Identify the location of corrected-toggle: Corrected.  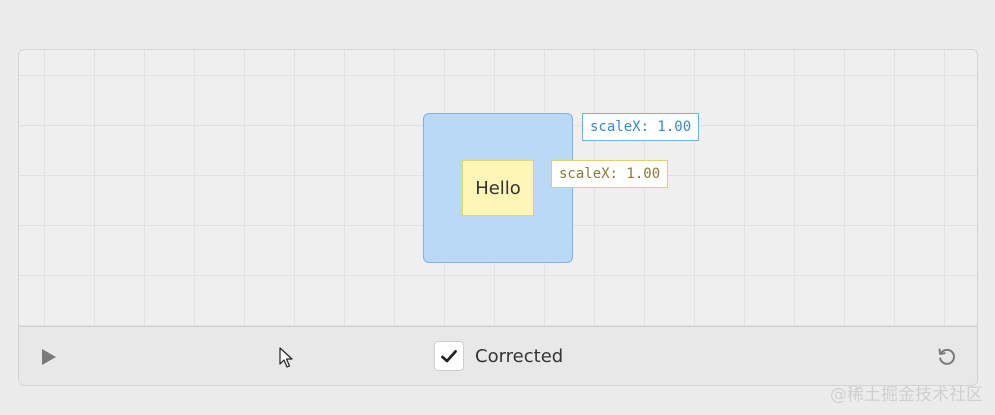
(498, 356).